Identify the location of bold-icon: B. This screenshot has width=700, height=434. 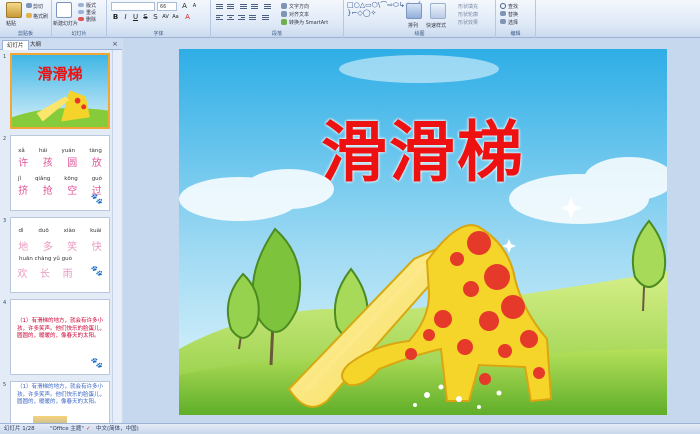
(115, 17).